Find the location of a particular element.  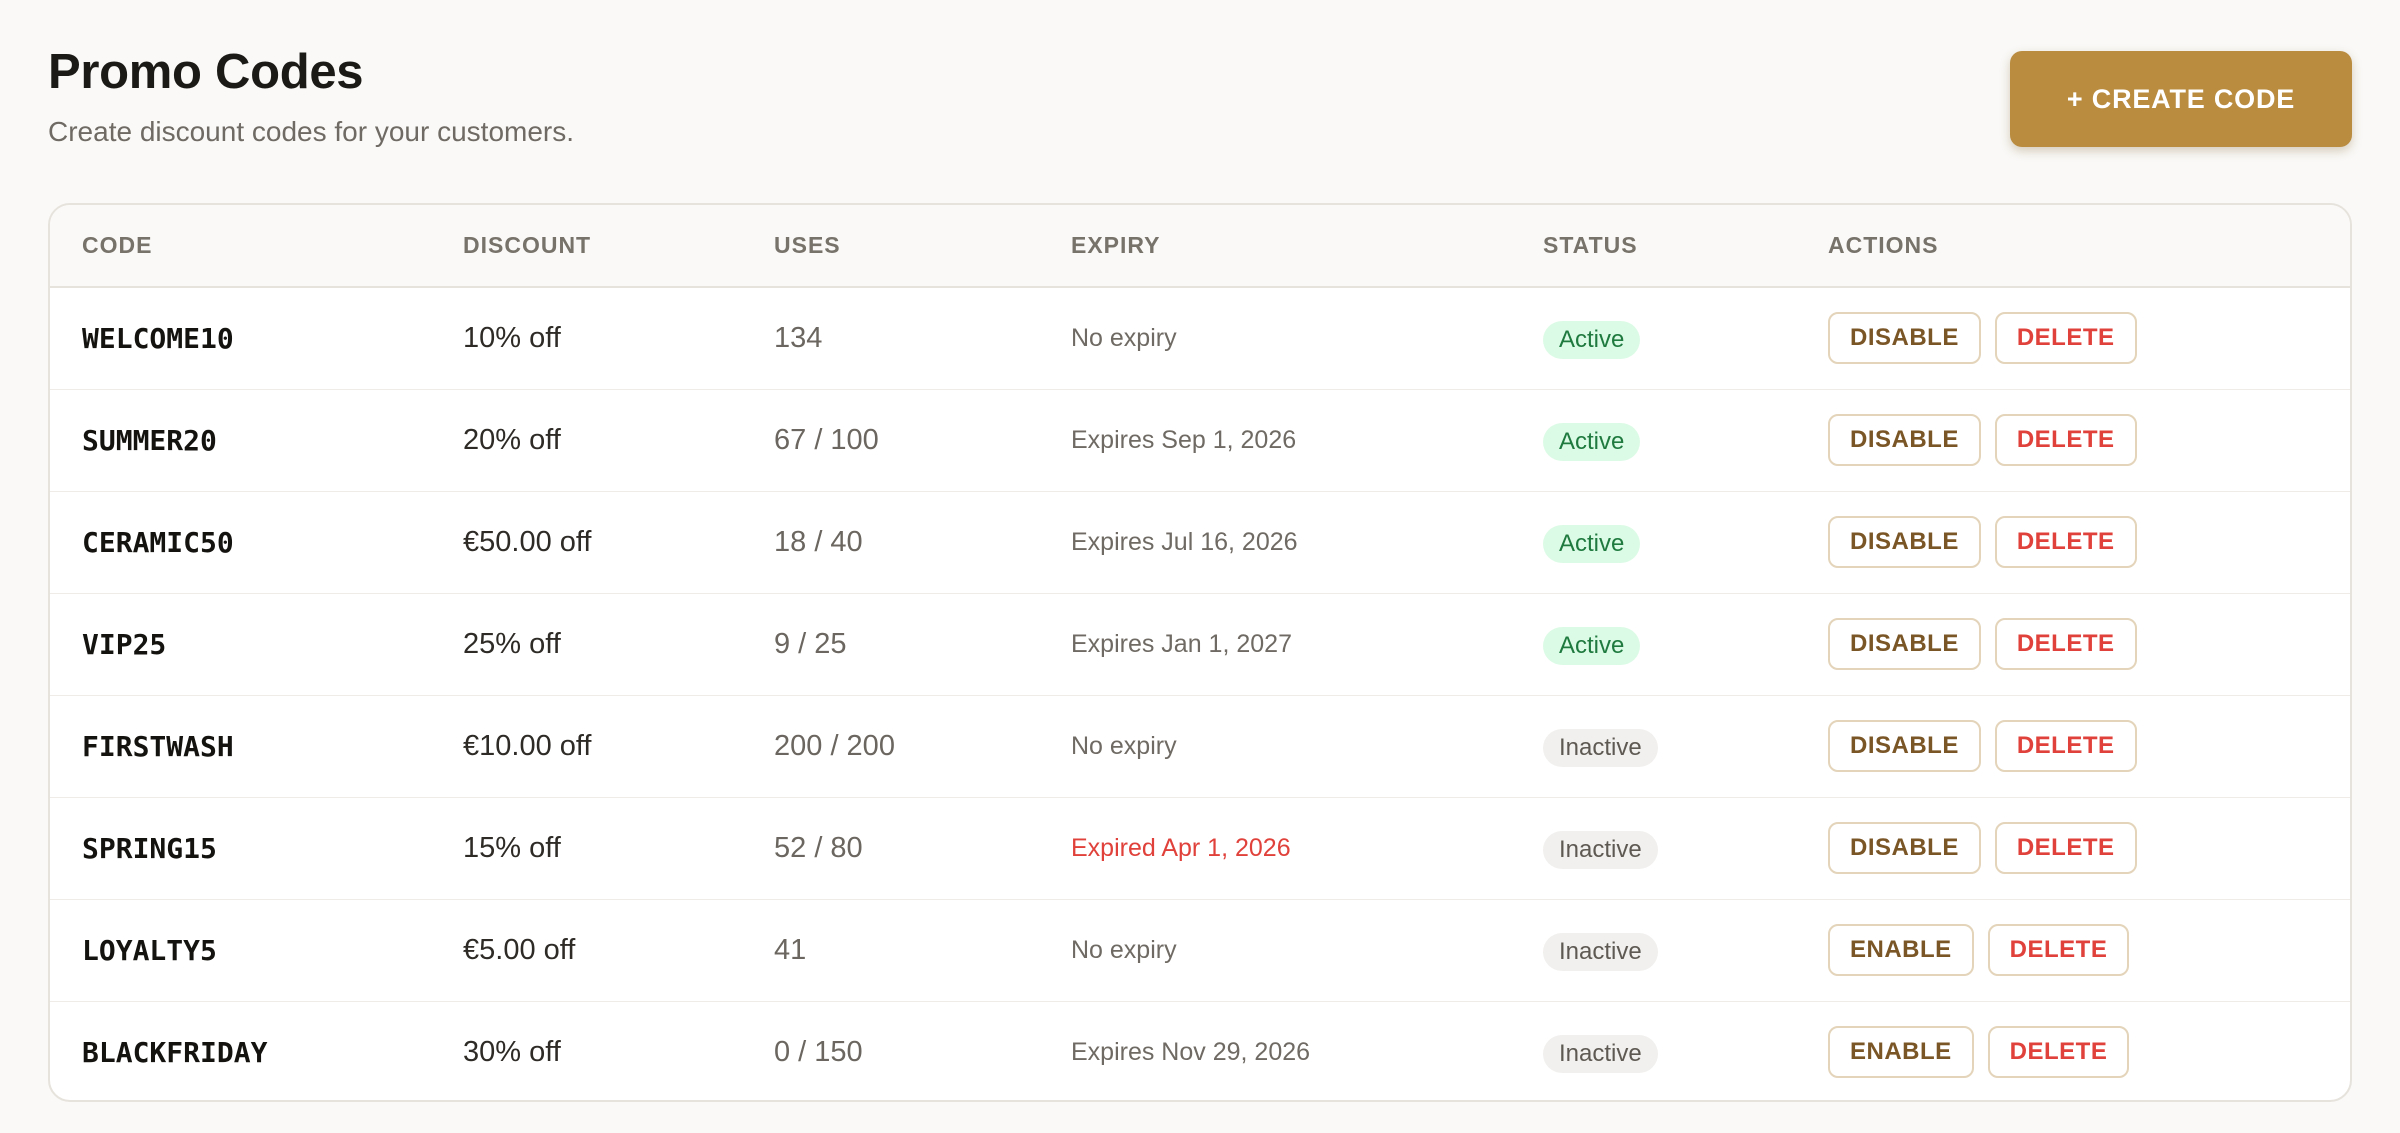

discount-cell: €50.00 off is located at coordinates (586, 542).